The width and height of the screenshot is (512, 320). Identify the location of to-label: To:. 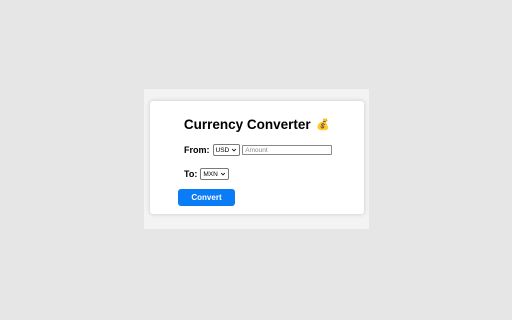
(191, 174).